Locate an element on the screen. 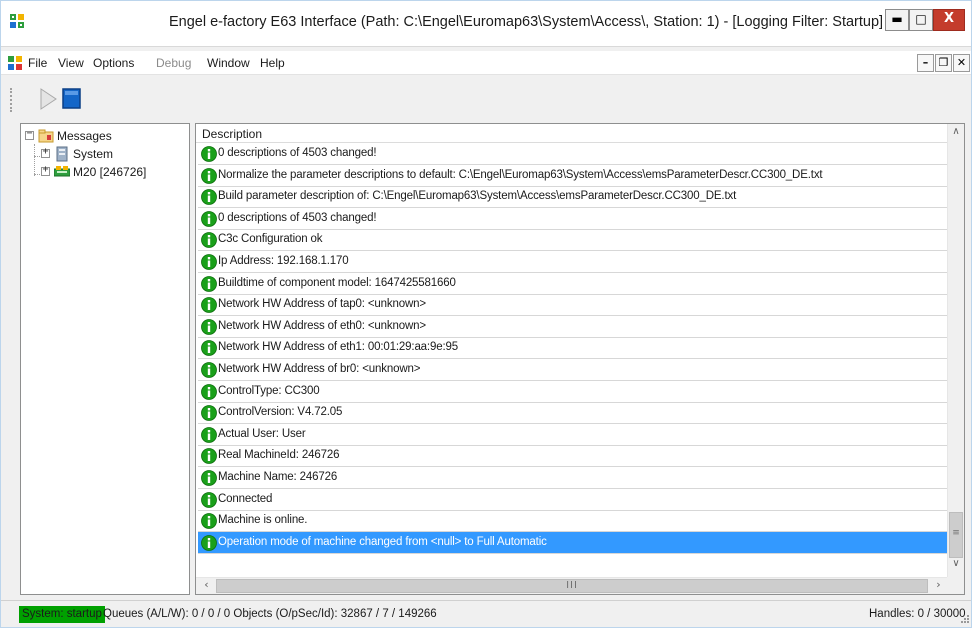  message-text: Real MachineId: 246726 is located at coordinates (279, 455).